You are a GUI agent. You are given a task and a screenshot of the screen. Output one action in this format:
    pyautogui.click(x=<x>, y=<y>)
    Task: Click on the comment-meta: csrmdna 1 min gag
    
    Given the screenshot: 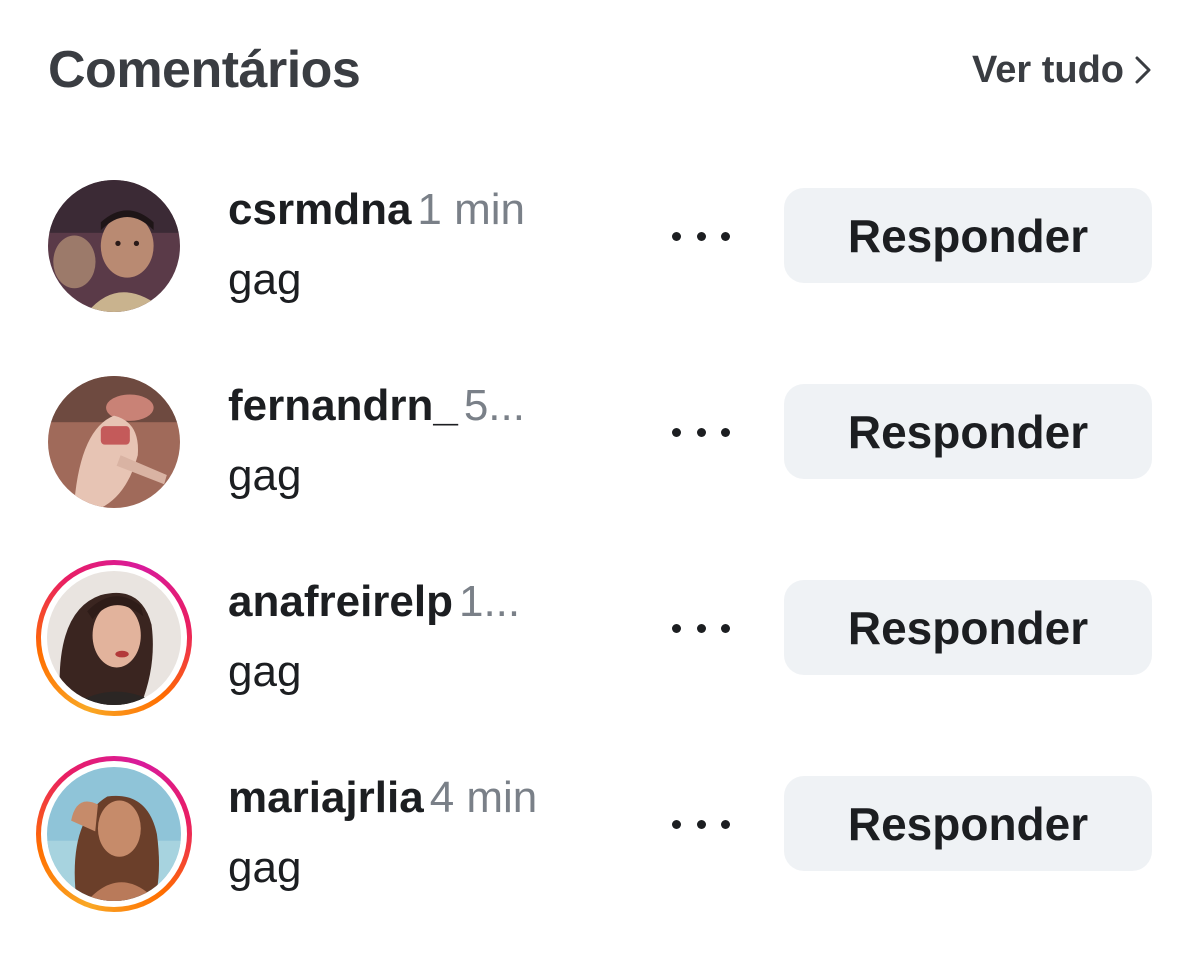 What is the action you would take?
    pyautogui.click(x=418, y=245)
    